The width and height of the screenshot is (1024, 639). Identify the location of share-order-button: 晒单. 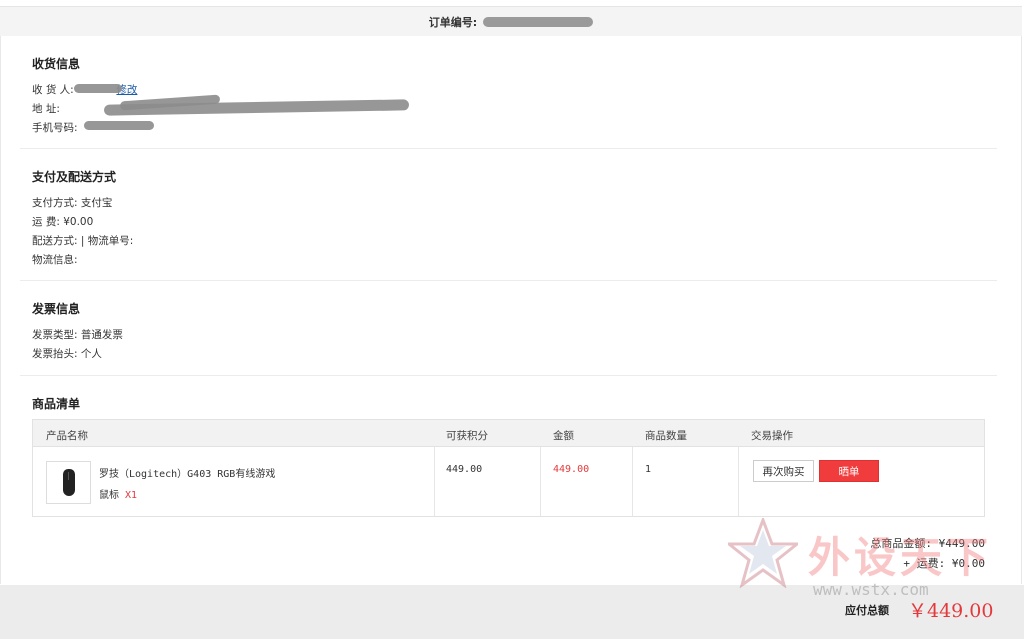
(849, 471).